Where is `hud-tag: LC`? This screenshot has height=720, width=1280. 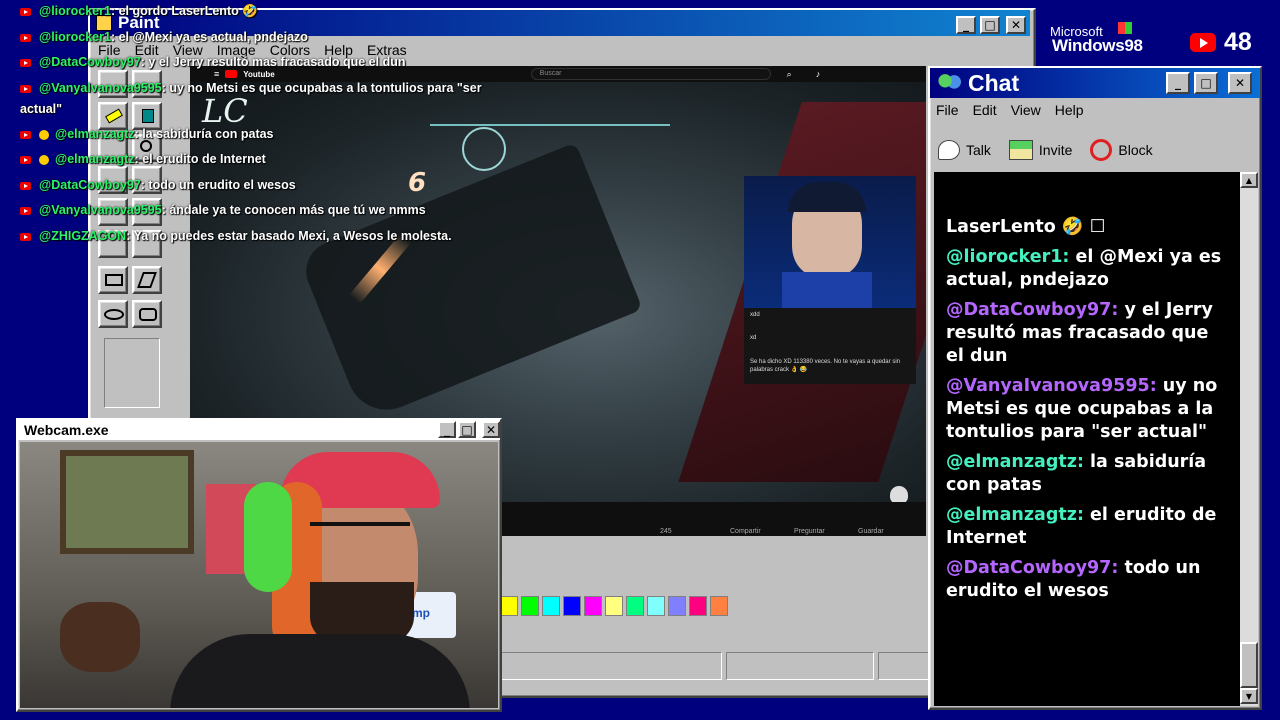 hud-tag: LC is located at coordinates (225, 111).